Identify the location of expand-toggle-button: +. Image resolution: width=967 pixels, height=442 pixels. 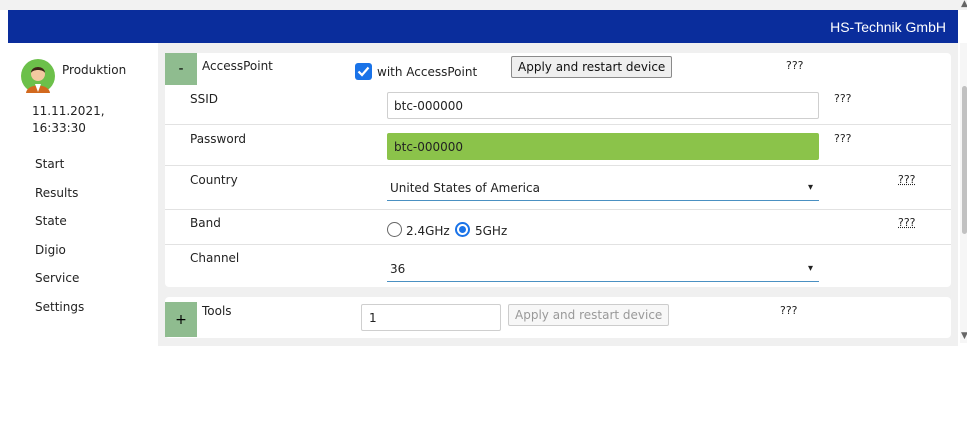
(181, 319).